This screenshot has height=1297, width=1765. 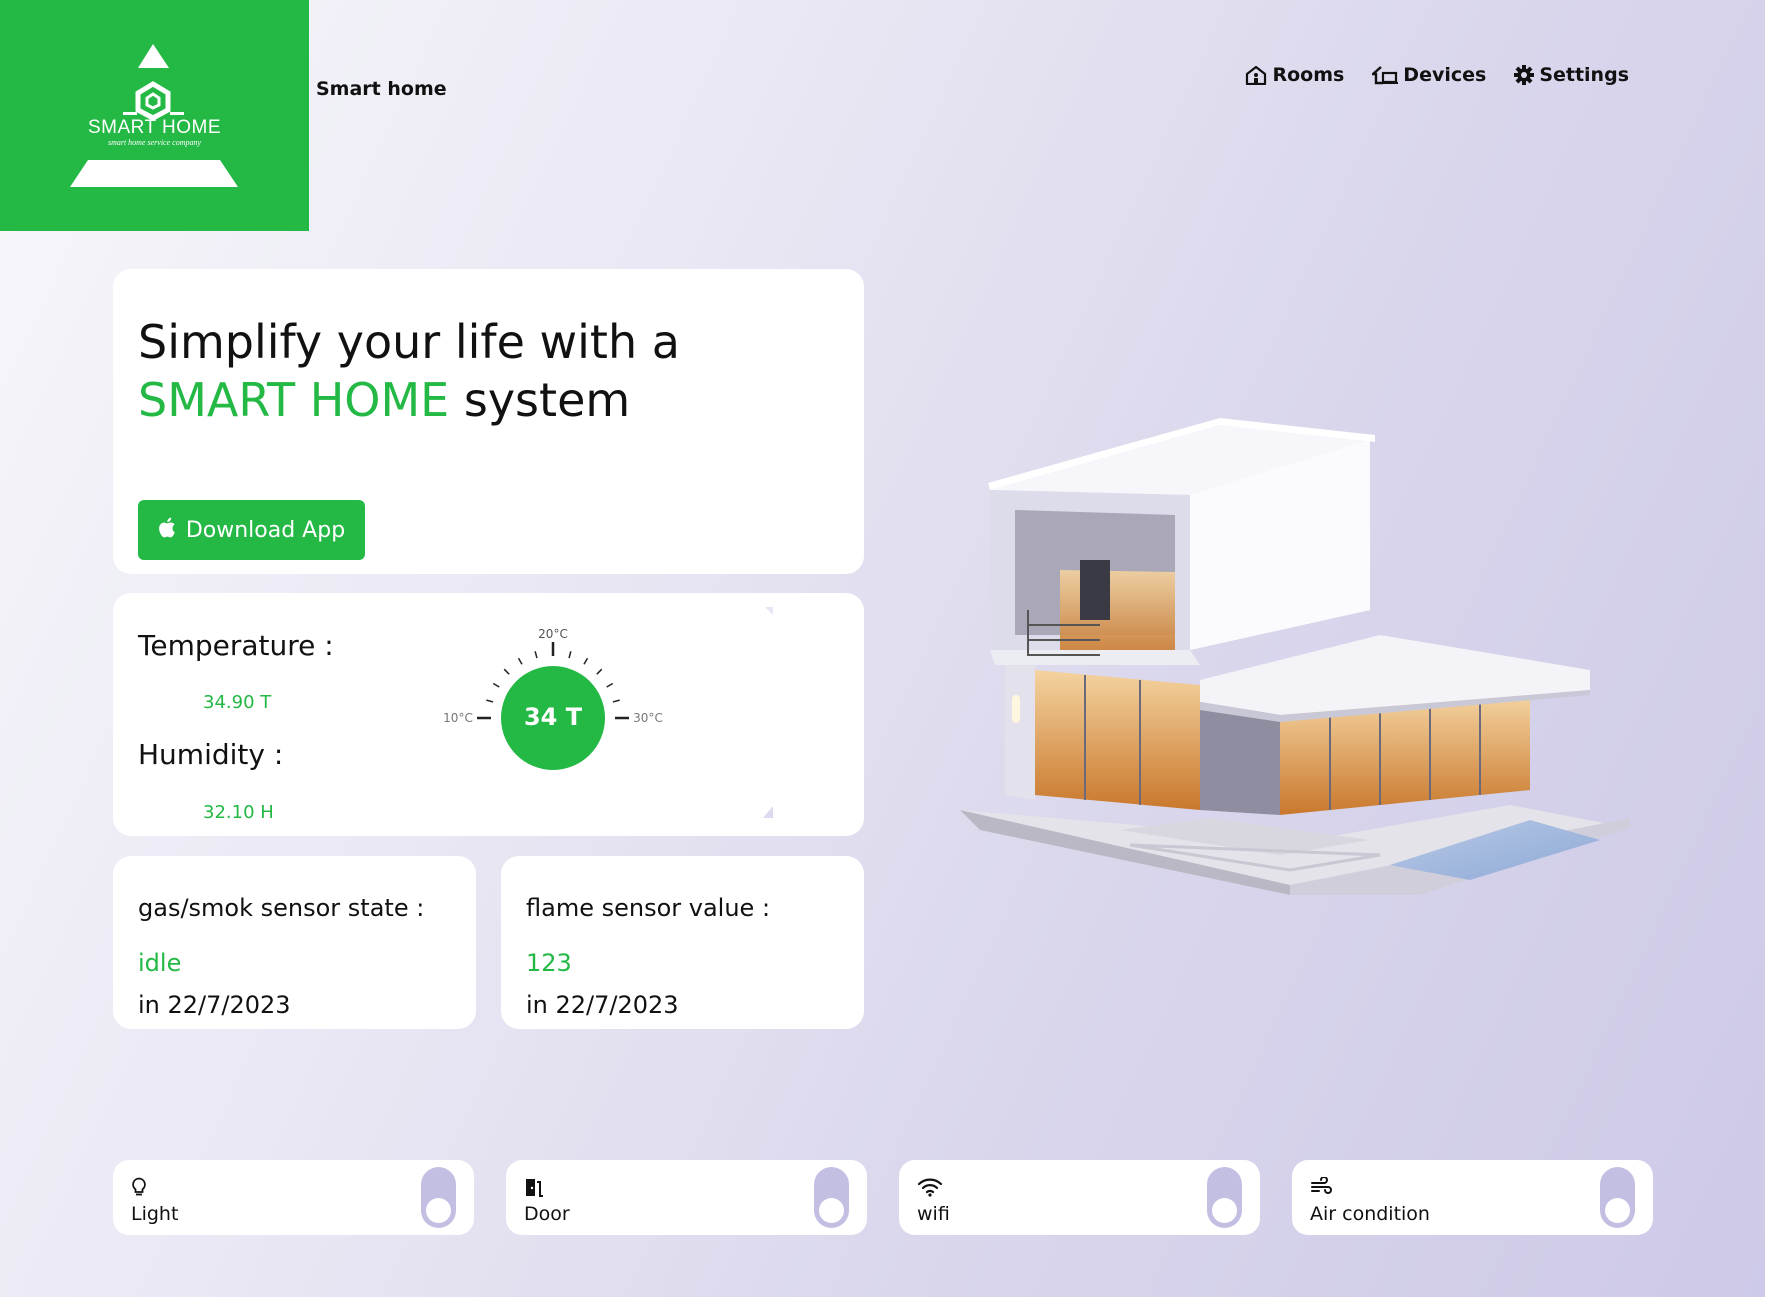 What do you see at coordinates (236, 645) in the screenshot?
I see `temperature-label: Temperature :` at bounding box center [236, 645].